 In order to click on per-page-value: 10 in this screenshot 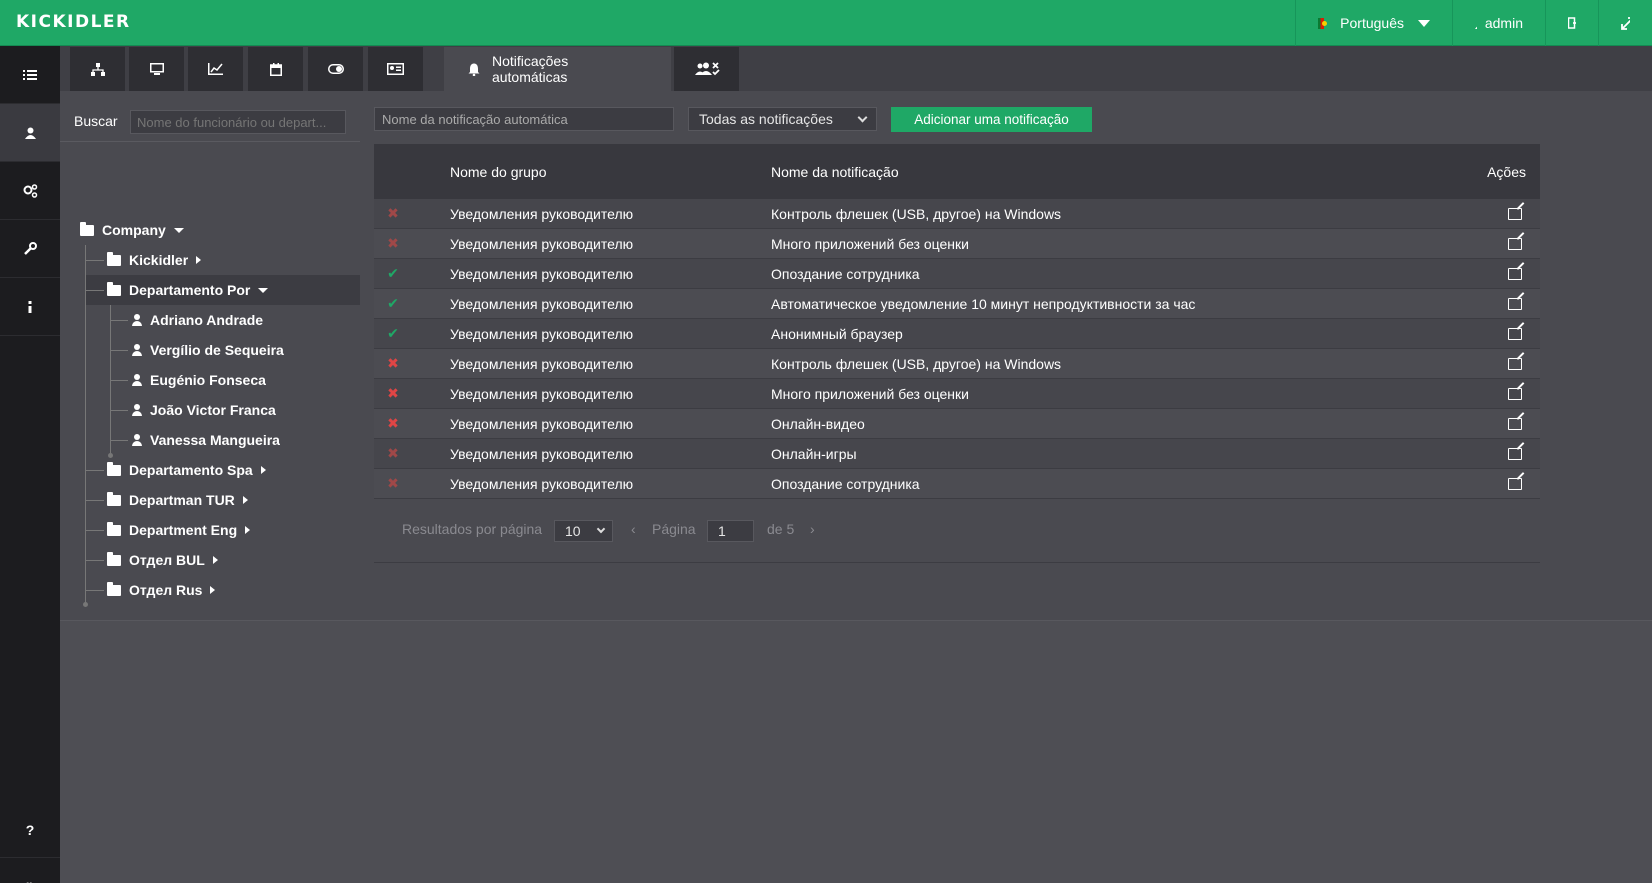, I will do `click(573, 531)`.